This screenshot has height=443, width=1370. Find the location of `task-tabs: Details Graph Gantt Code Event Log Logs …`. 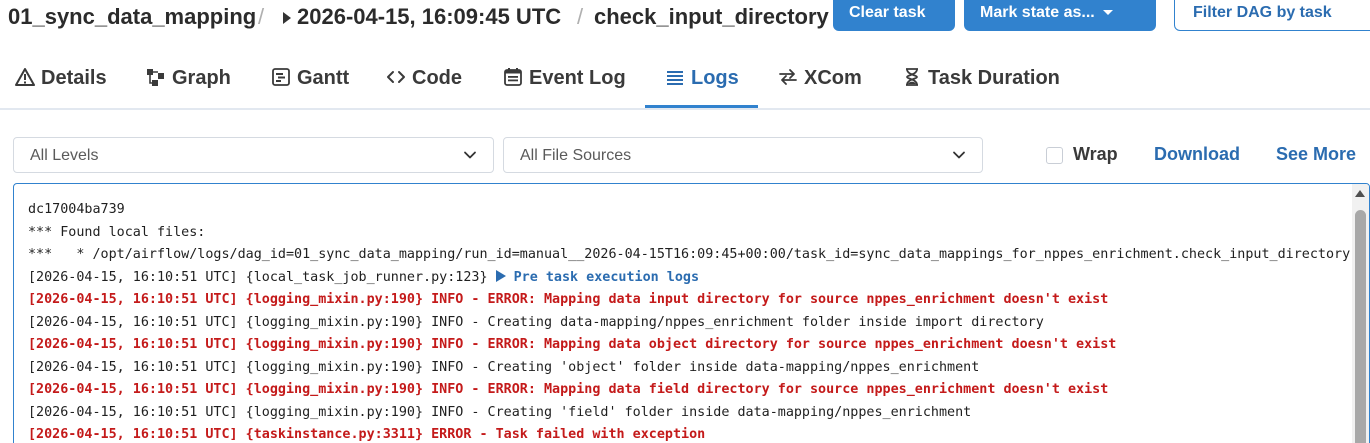

task-tabs: Details Graph Gantt Code Event Log Logs … is located at coordinates (685, 84).